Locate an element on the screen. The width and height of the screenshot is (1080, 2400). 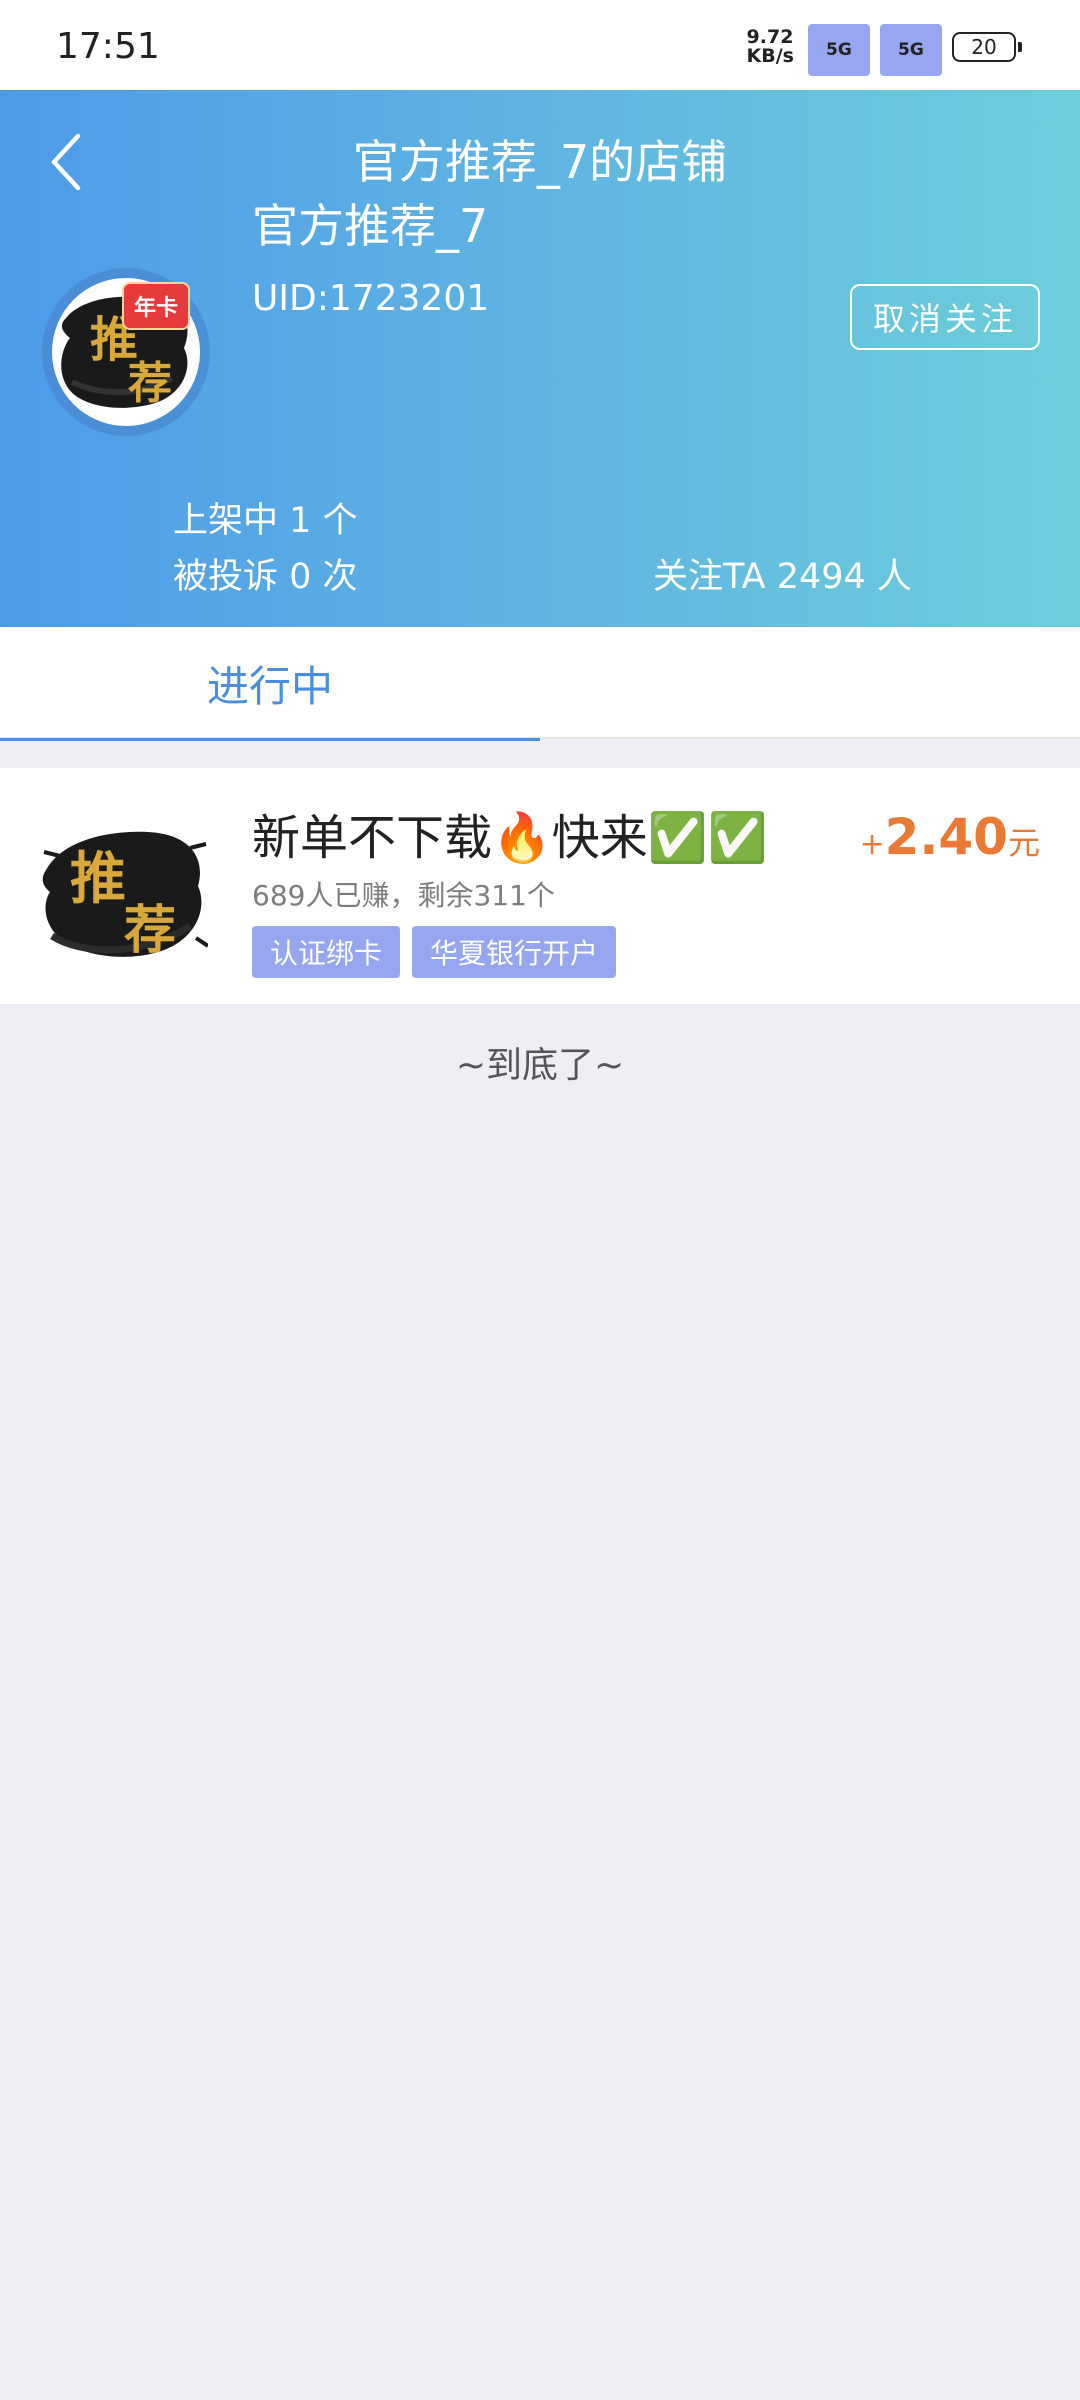
network-speed: 9.72 KB/s is located at coordinates (770, 46).